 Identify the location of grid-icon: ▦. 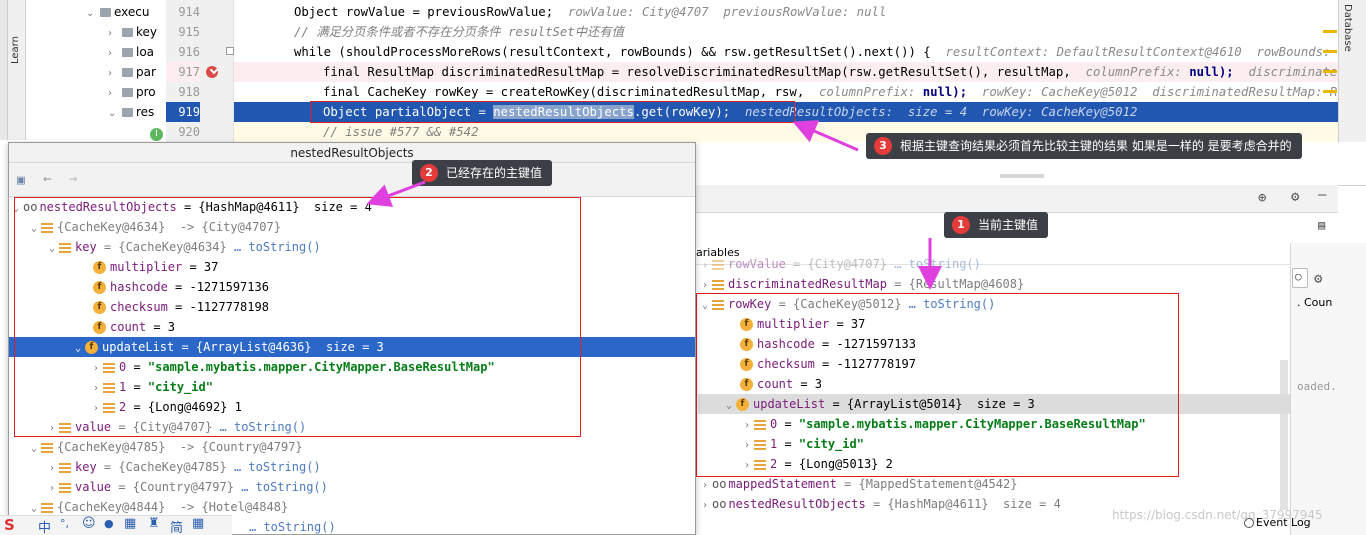
(198, 523).